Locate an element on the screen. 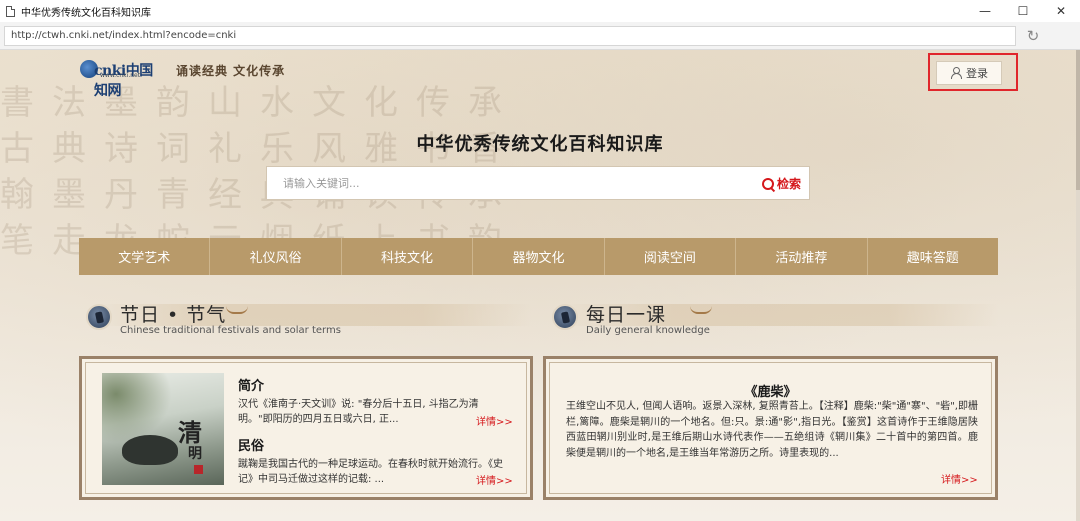 The height and width of the screenshot is (521, 1080). festivals-title: 节日 • 节气 is located at coordinates (173, 315).